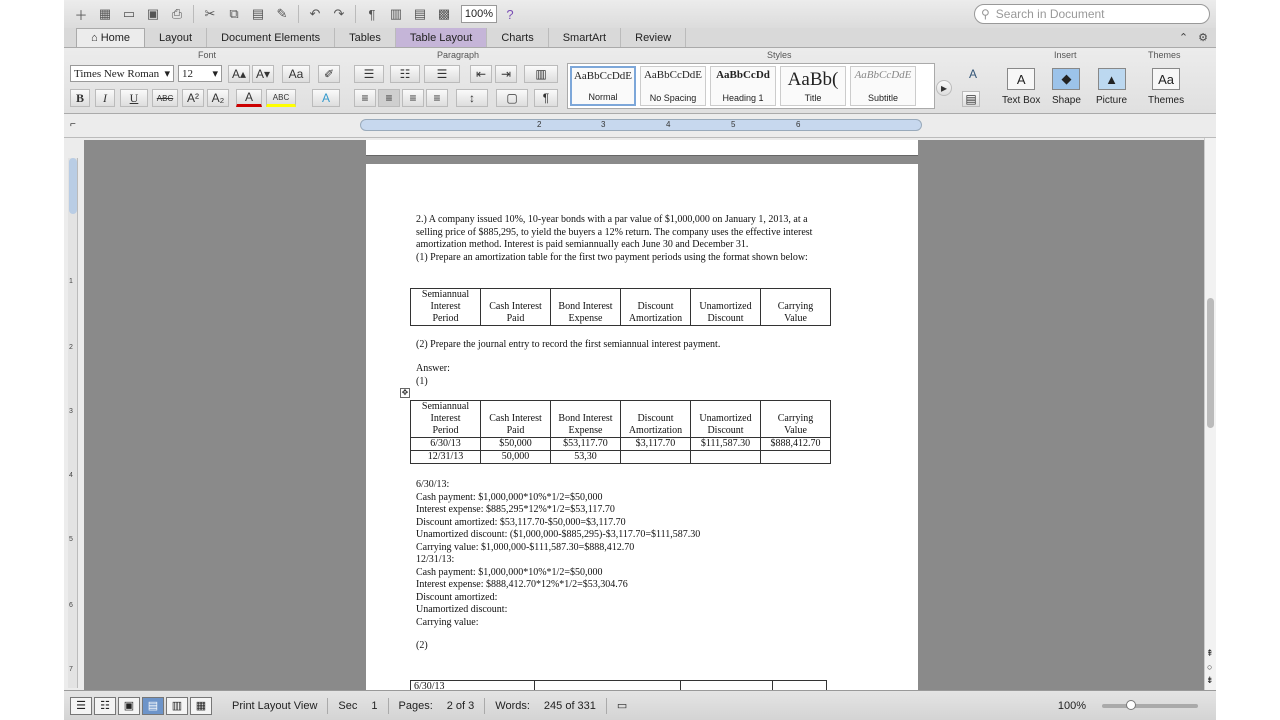  I want to click on table-move-handle-icon: ✥, so click(405, 393).